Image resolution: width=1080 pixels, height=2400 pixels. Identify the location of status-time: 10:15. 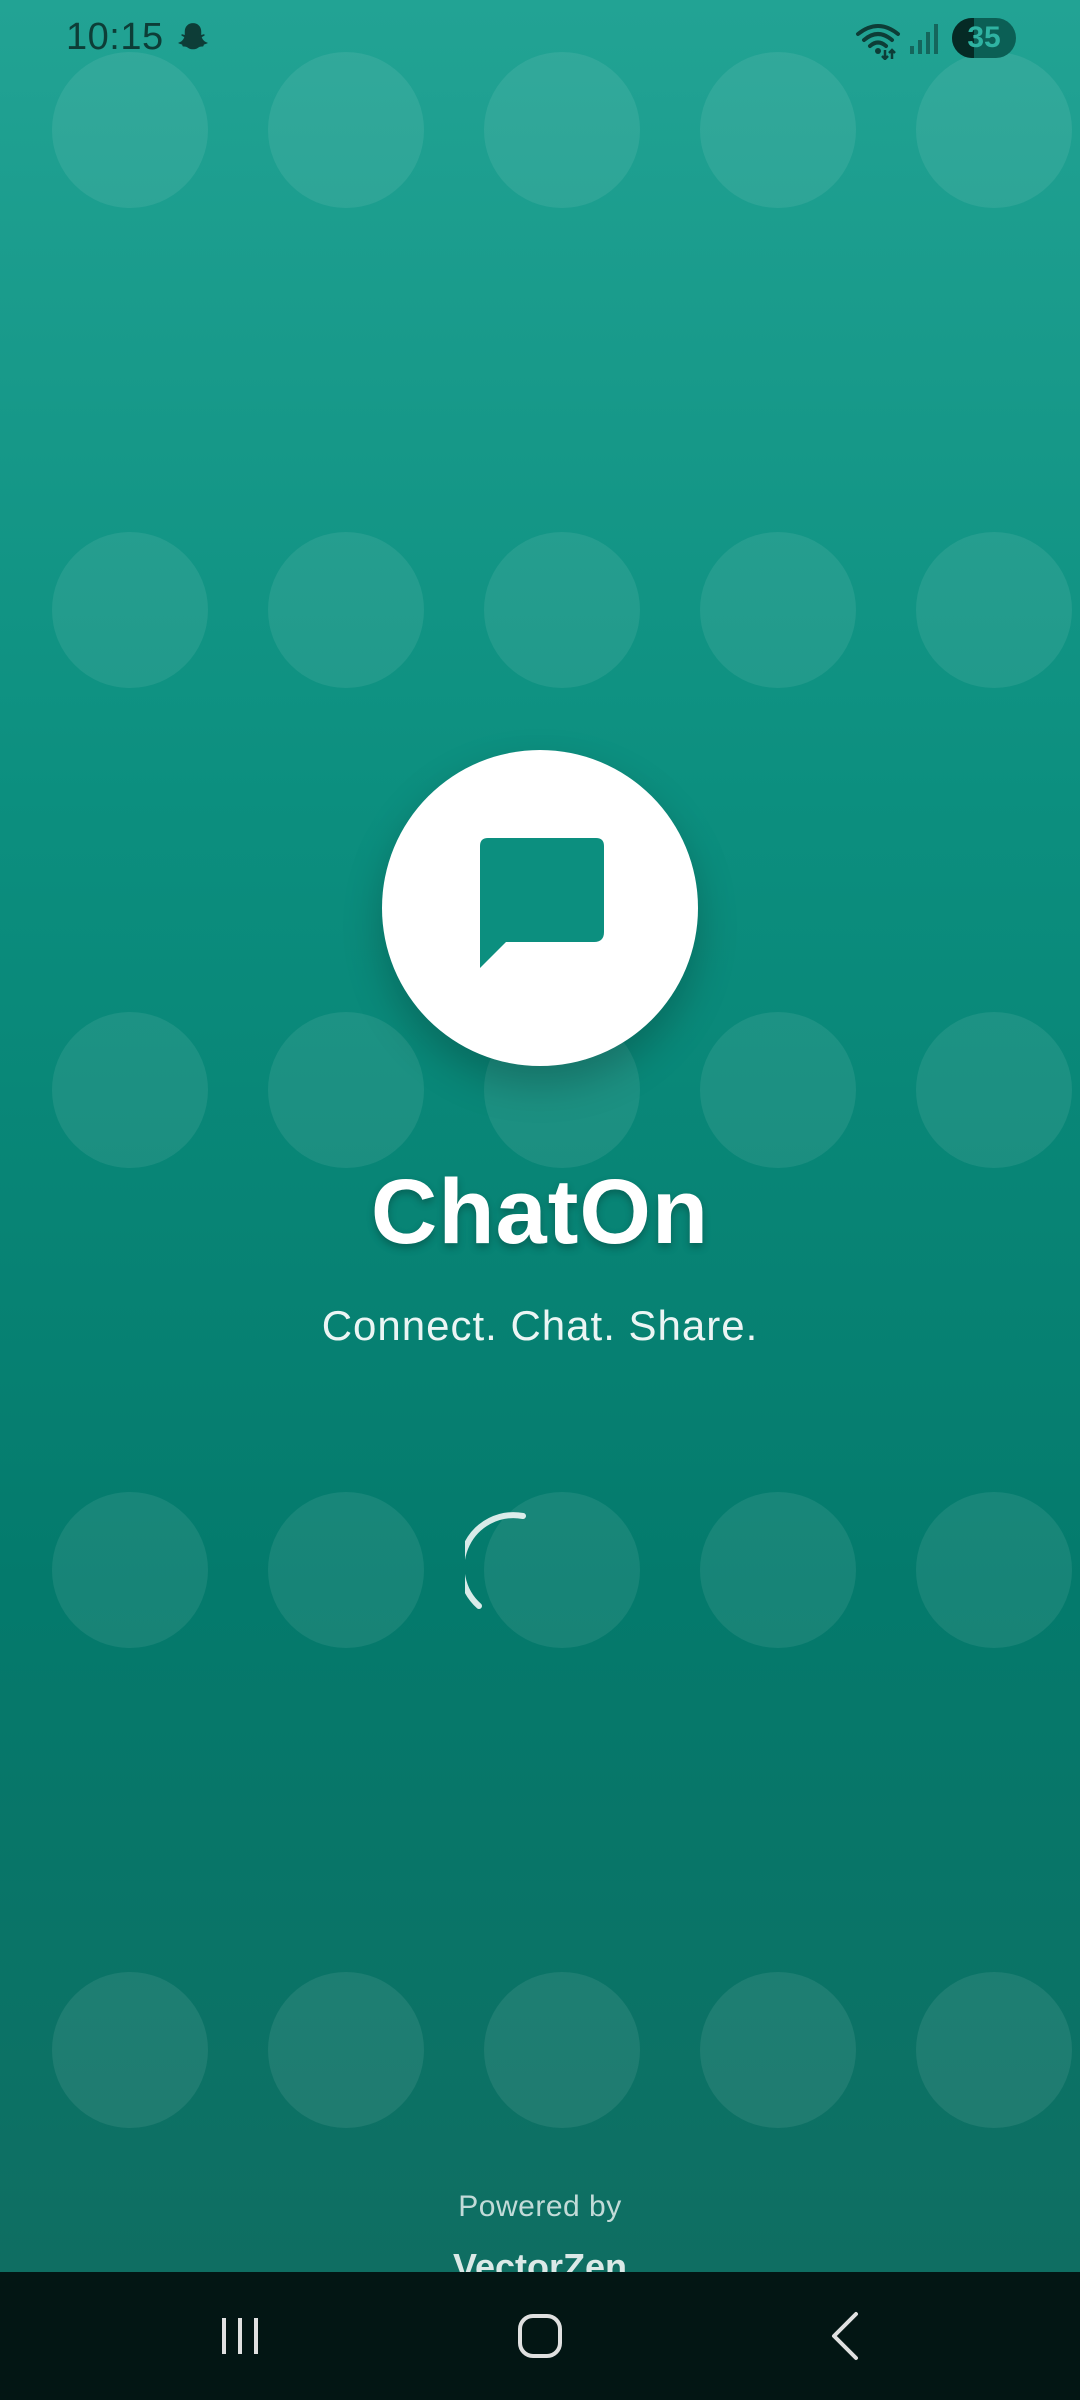
(115, 37).